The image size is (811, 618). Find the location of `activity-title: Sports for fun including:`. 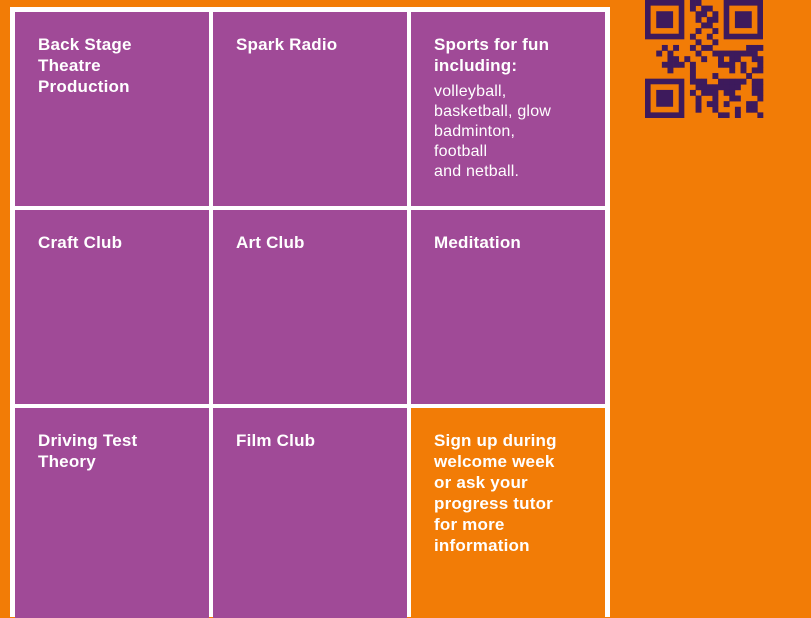

activity-title: Sports for fun including: is located at coordinates (492, 55).